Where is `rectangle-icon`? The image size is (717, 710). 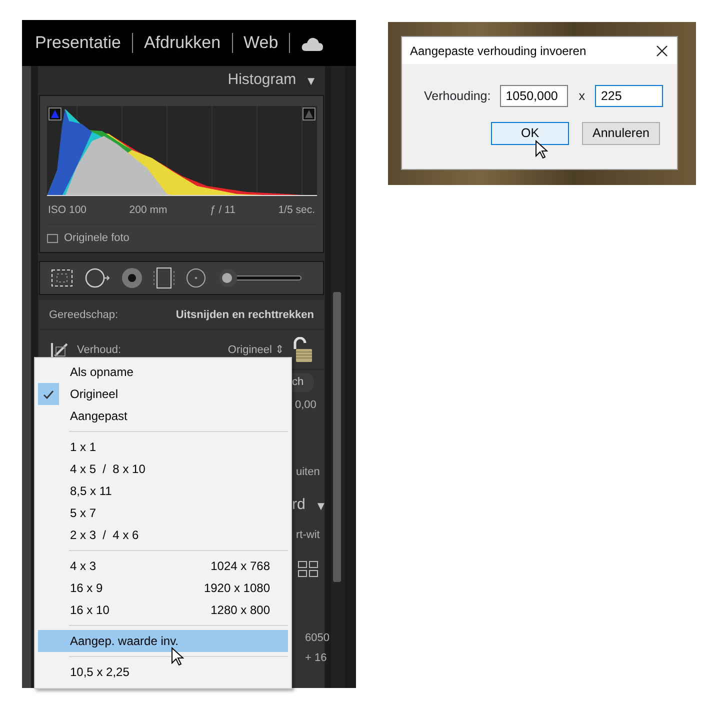 rectangle-icon is located at coordinates (164, 278).